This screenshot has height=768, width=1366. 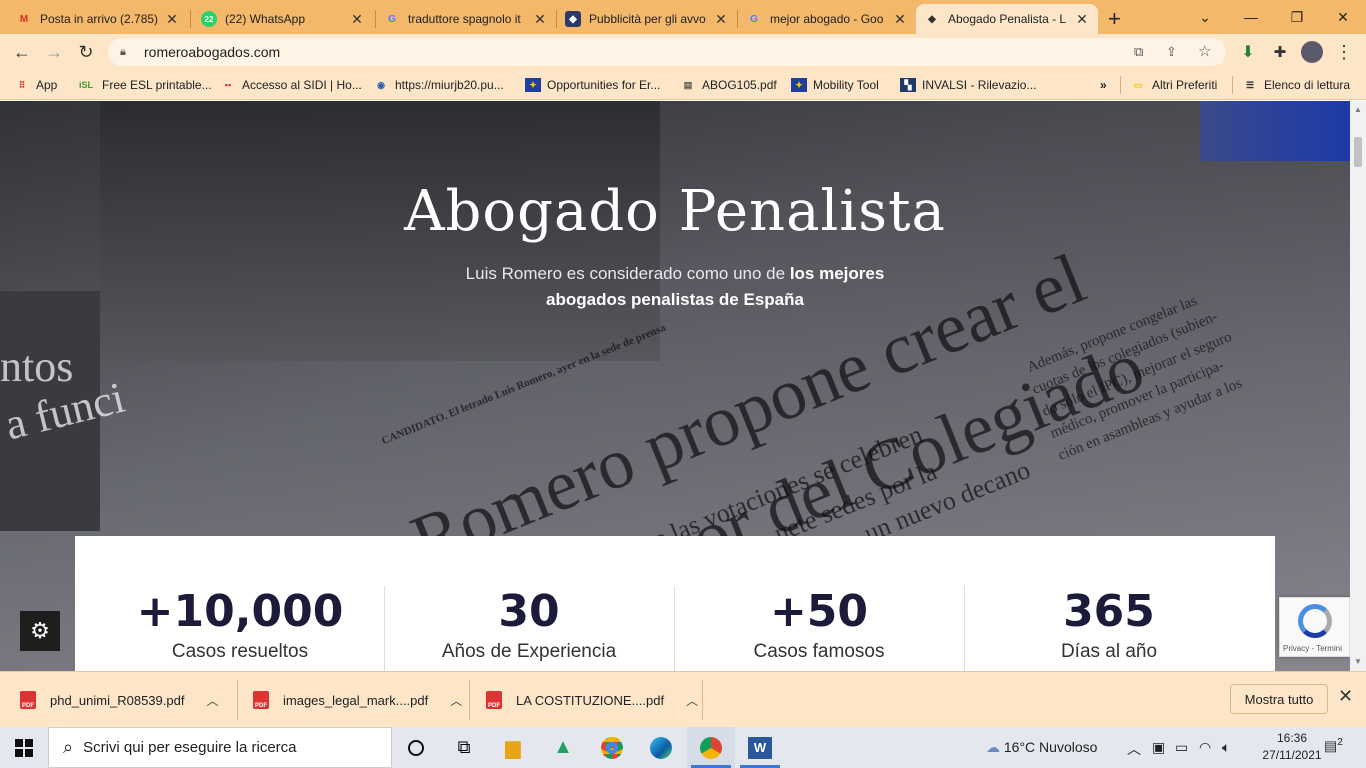 What do you see at coordinates (835, 85) in the screenshot?
I see `bookmark-mobility: ✦ Mobility Tool` at bounding box center [835, 85].